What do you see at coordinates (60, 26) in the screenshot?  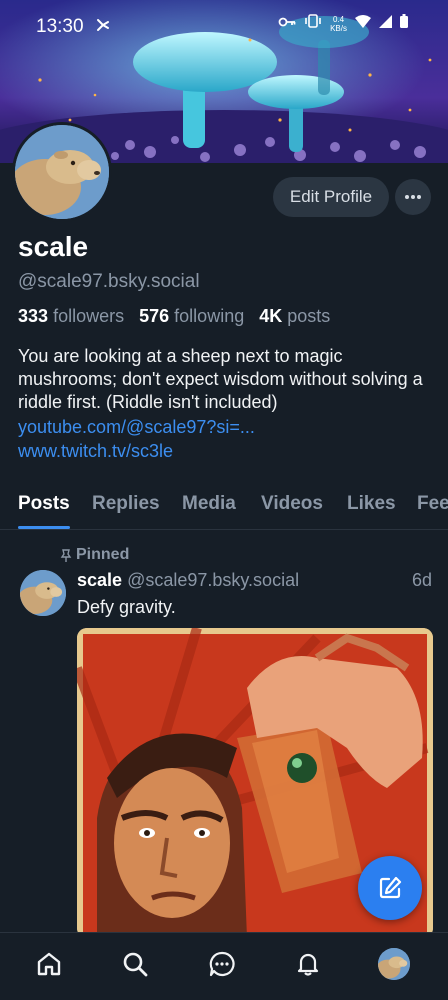 I see `status-time: 13:30` at bounding box center [60, 26].